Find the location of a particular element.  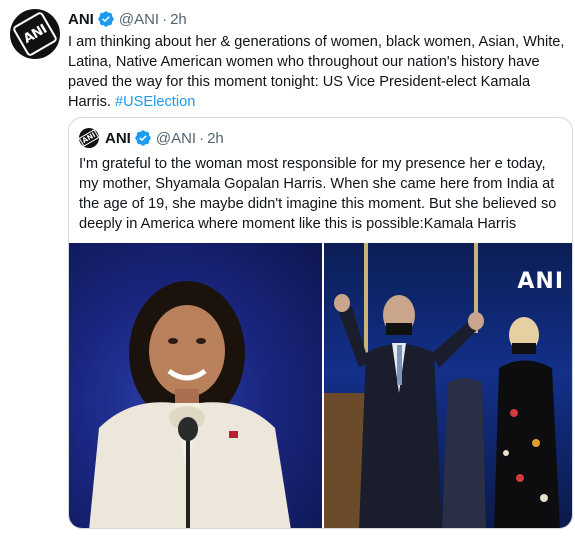

quoted-tweet-timestamp: 2h is located at coordinates (215, 138).